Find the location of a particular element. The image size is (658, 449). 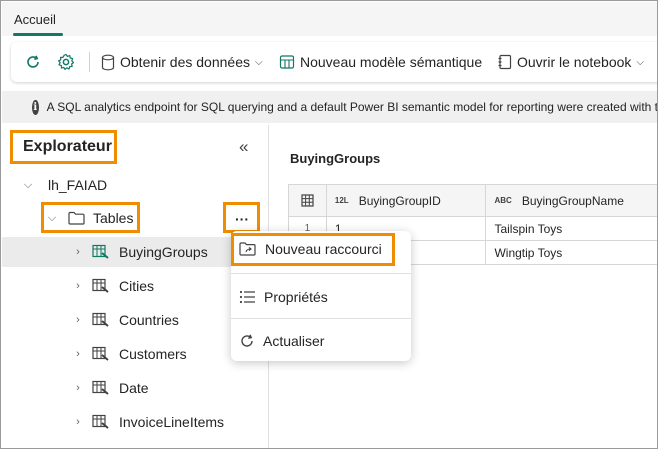

menu-item-properties: Propriétés is located at coordinates (283, 297).